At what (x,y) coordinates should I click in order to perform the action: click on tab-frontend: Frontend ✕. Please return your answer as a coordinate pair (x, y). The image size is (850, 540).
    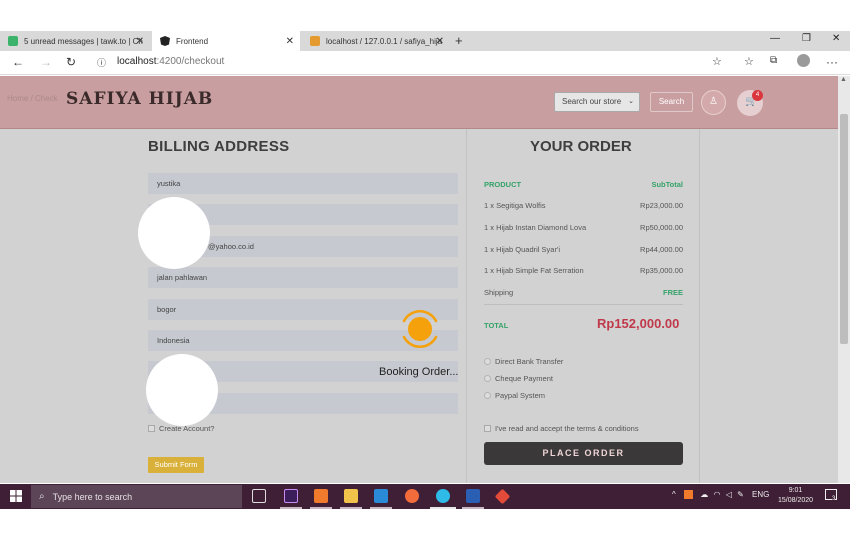
    Looking at the image, I should click on (226, 41).